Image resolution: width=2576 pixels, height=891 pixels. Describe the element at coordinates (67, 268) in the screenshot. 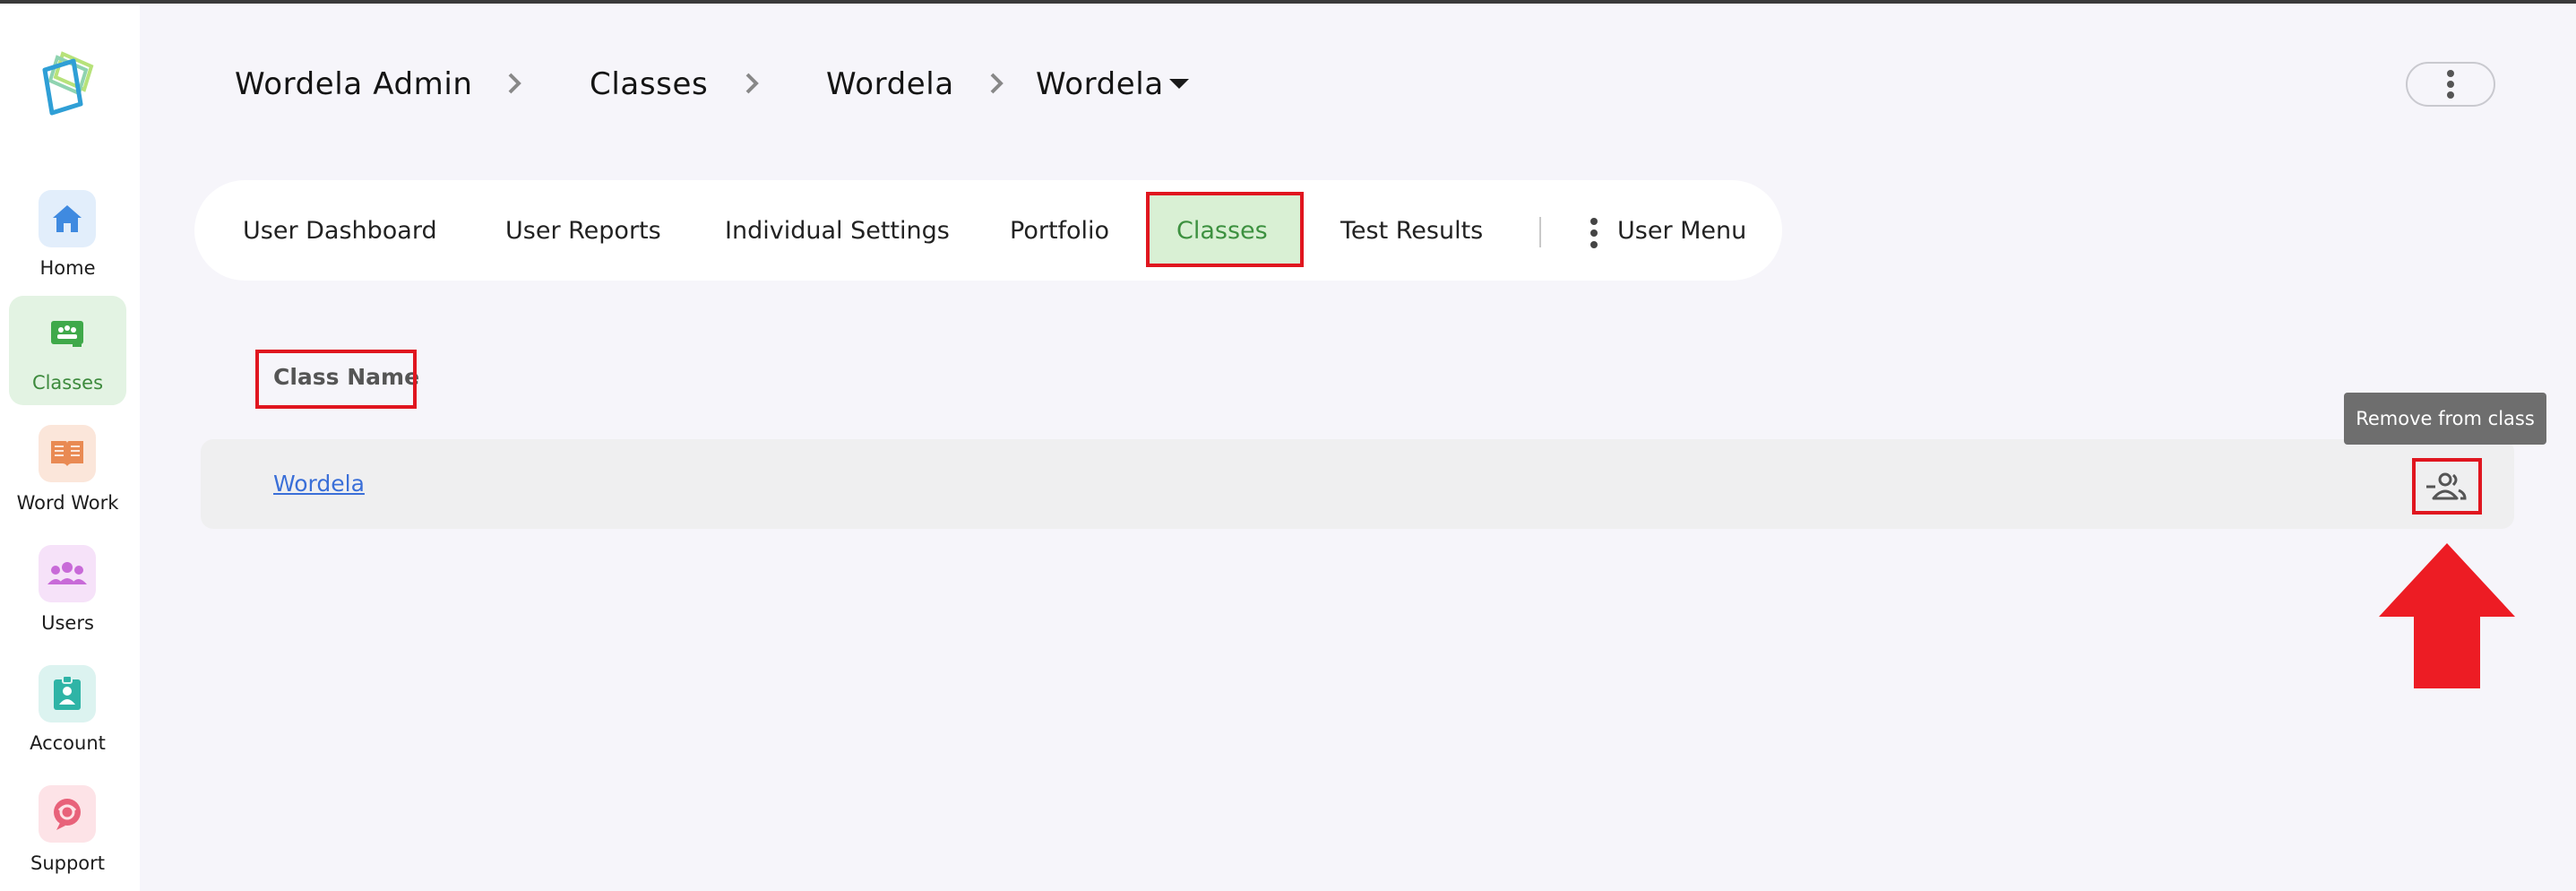

I see `sidebar-item-label: Home` at that location.